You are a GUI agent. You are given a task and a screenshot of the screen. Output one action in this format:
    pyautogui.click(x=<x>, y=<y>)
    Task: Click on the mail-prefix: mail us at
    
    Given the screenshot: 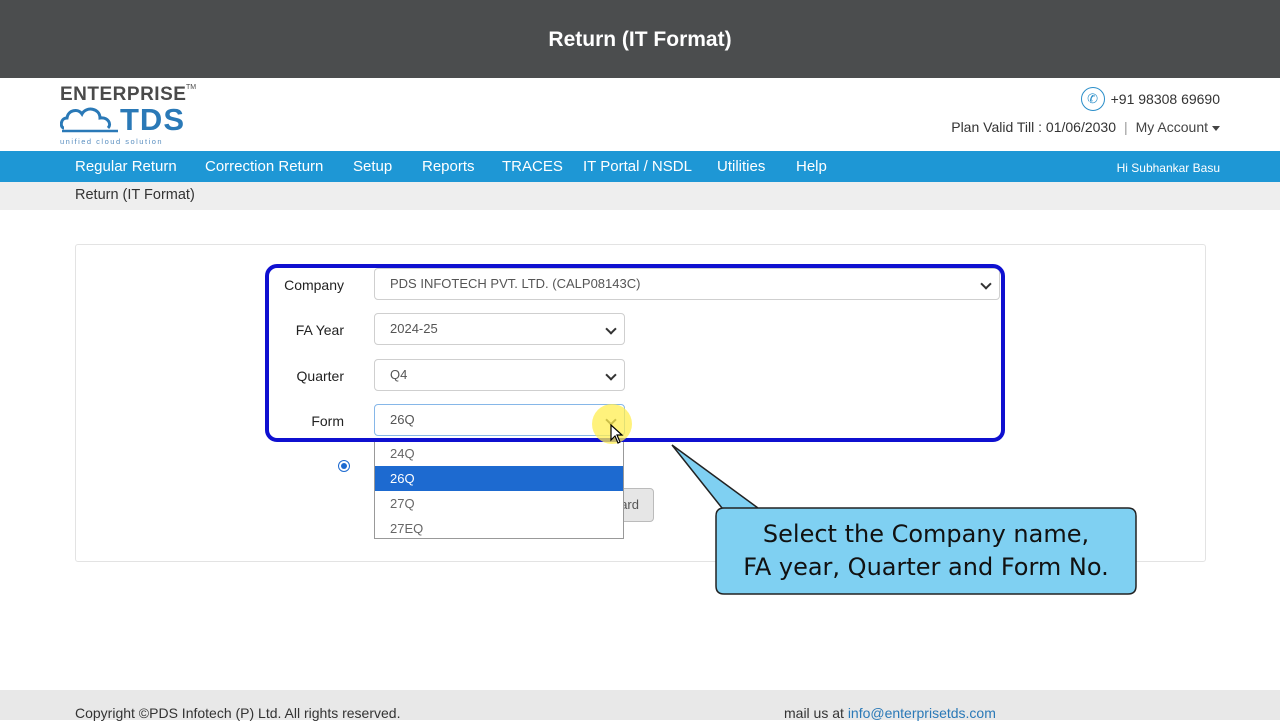 What is the action you would take?
    pyautogui.click(x=814, y=713)
    